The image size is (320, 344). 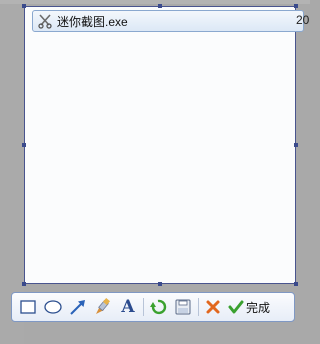 I want to click on cancel-button, so click(x=213, y=307).